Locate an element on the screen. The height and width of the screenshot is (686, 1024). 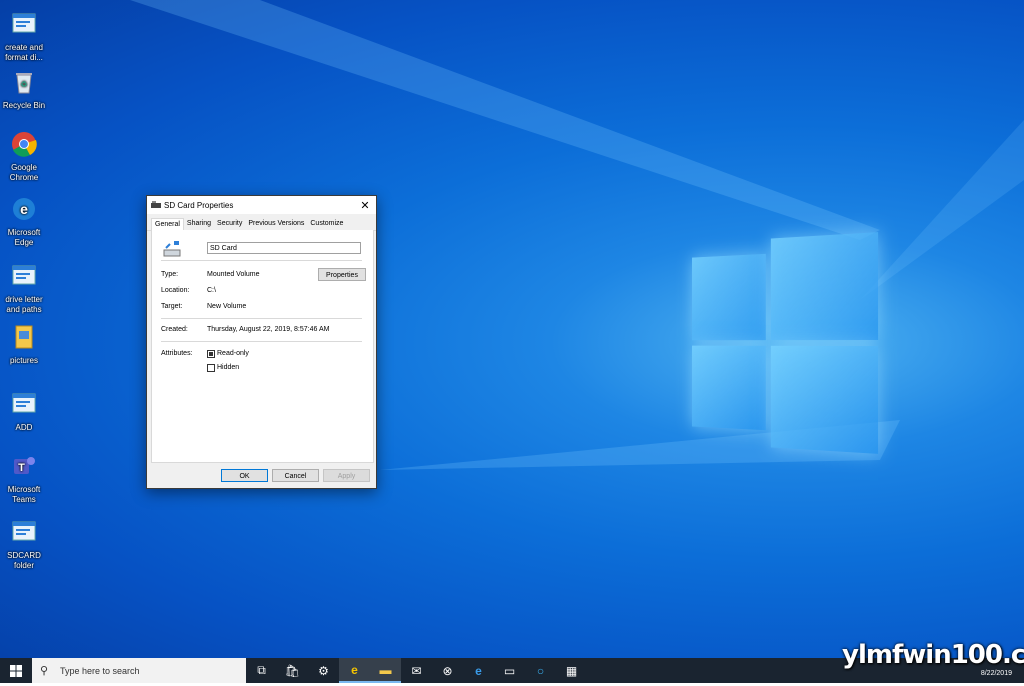
desktop-icon-label: ADD is located at coordinates (24, 427).